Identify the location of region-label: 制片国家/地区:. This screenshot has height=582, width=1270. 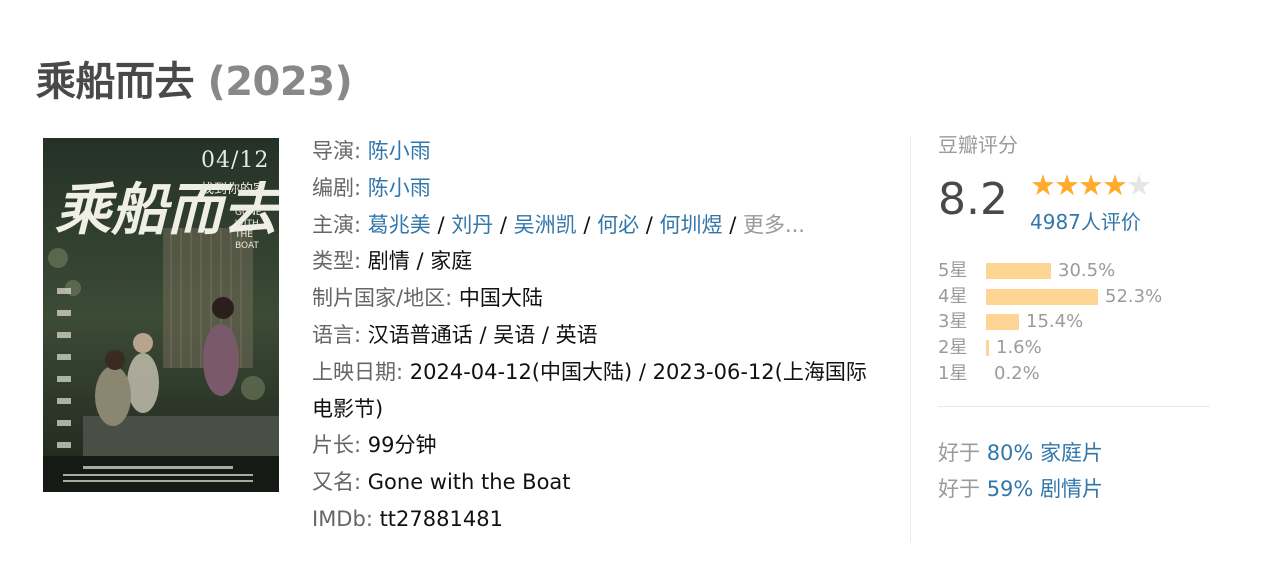
(382, 298).